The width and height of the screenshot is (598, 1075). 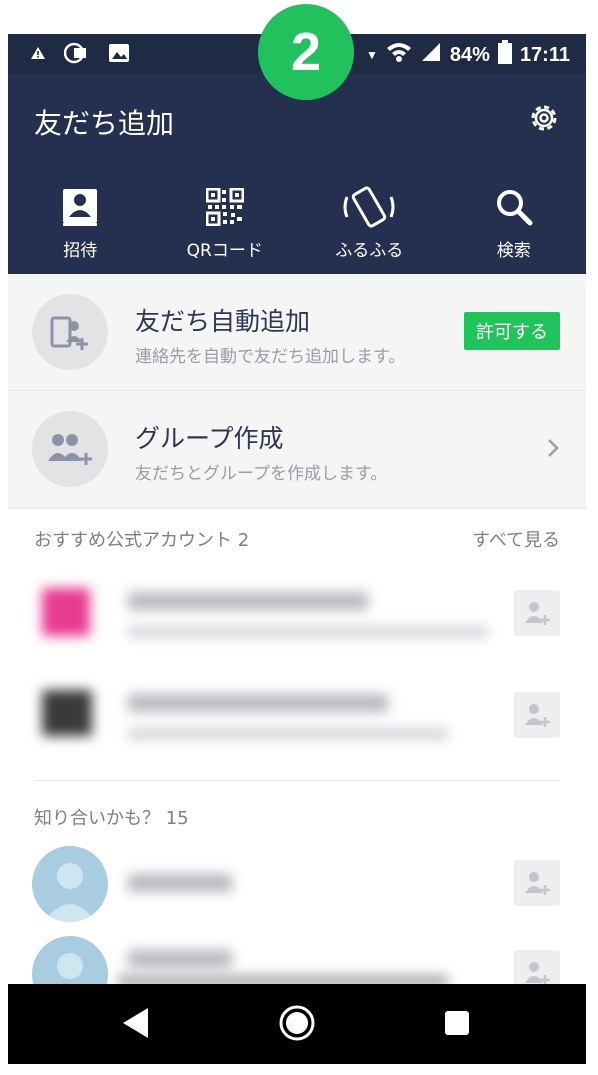 What do you see at coordinates (369, 207) in the screenshot?
I see `shake-phone-icon` at bounding box center [369, 207].